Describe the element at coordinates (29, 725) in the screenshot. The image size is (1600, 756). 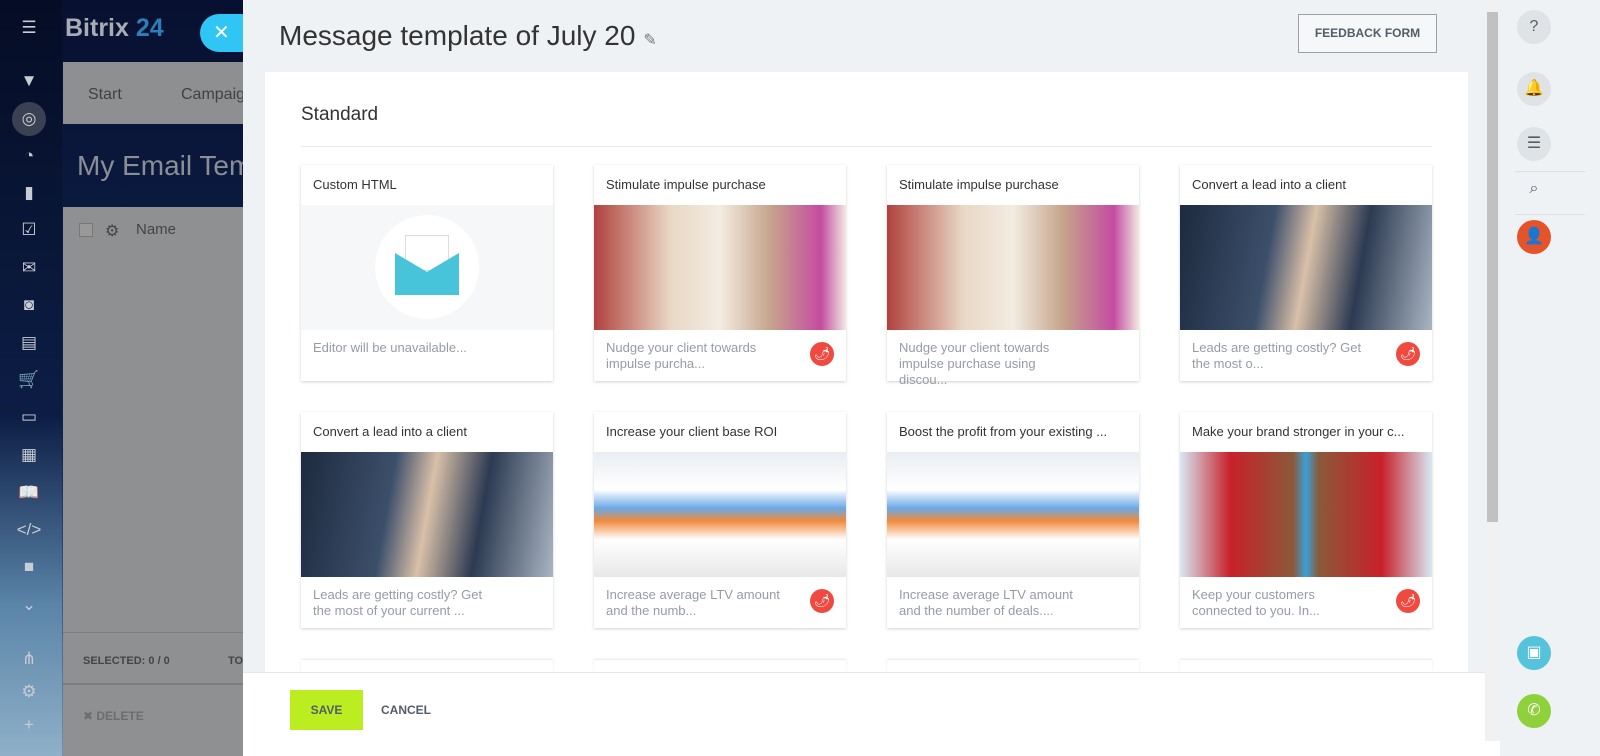
I see `plus-icon: +` at that location.